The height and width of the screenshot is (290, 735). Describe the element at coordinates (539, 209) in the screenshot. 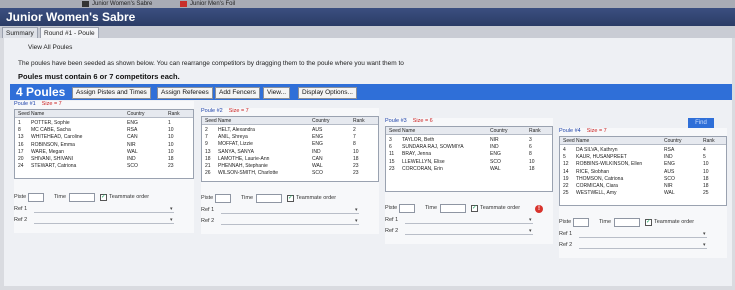

I see `warning-icon: !` at that location.